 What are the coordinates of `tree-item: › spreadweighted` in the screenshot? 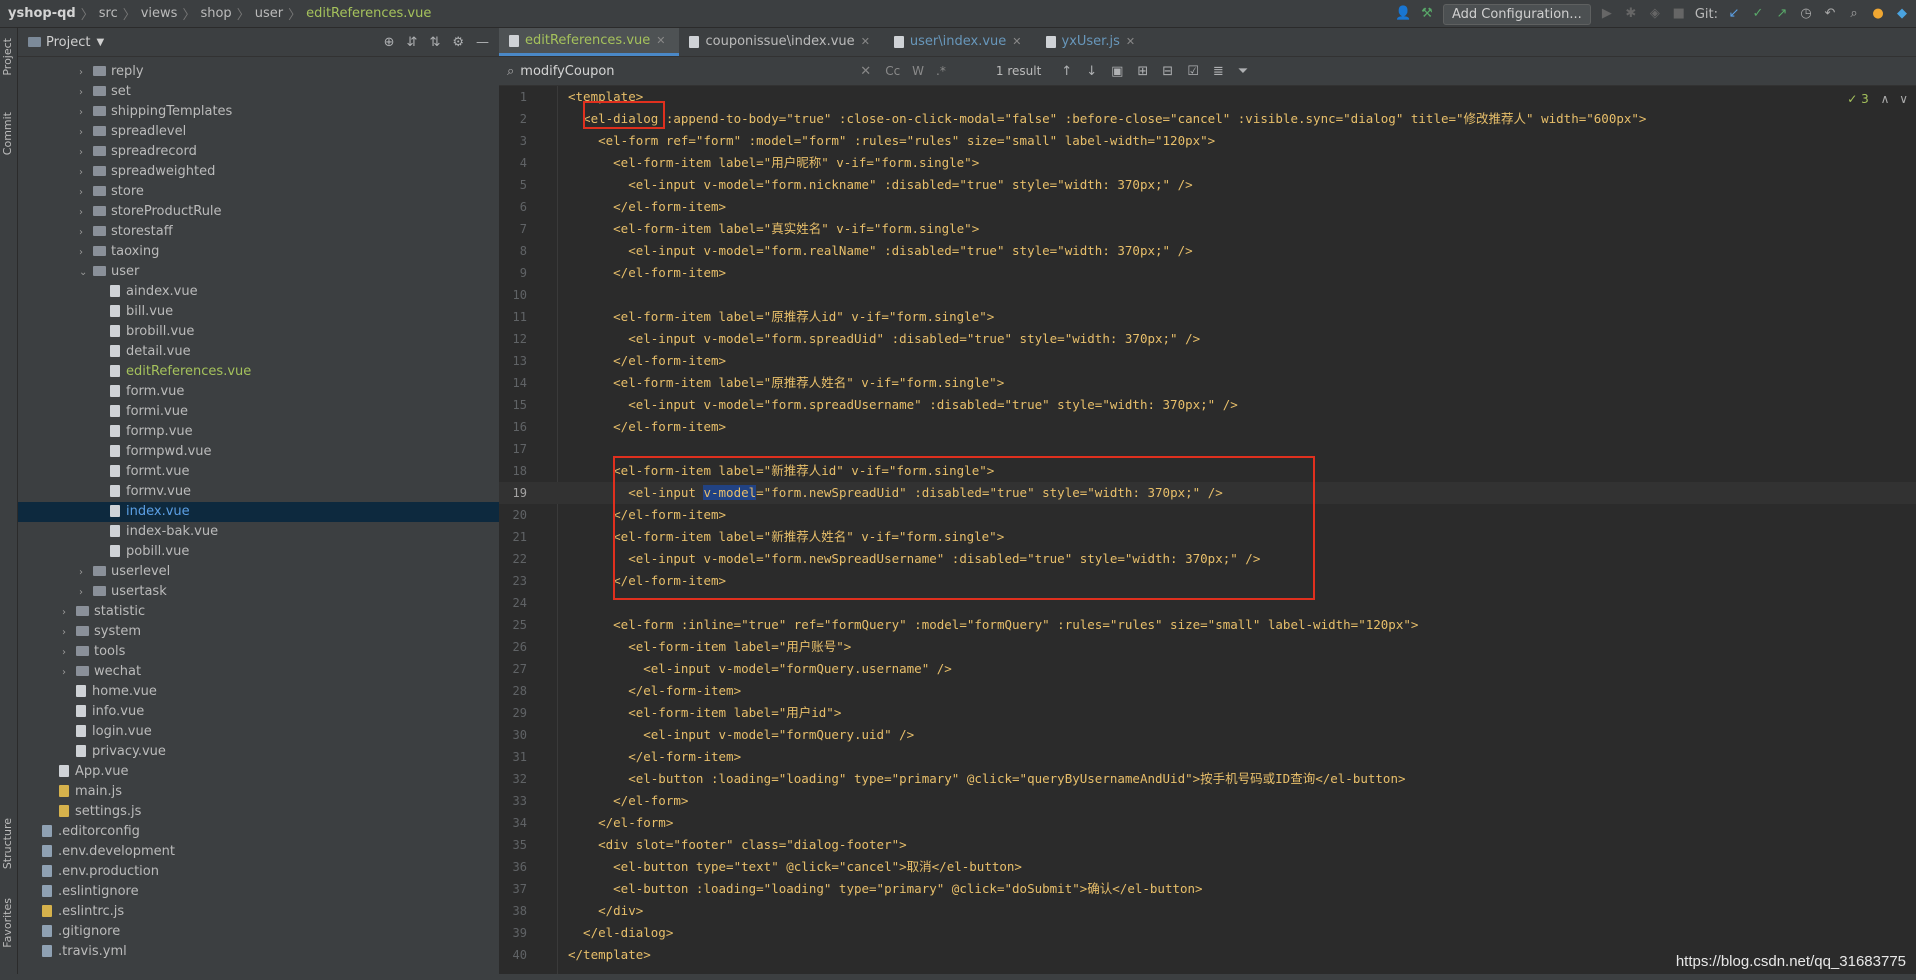 It's located at (258, 172).